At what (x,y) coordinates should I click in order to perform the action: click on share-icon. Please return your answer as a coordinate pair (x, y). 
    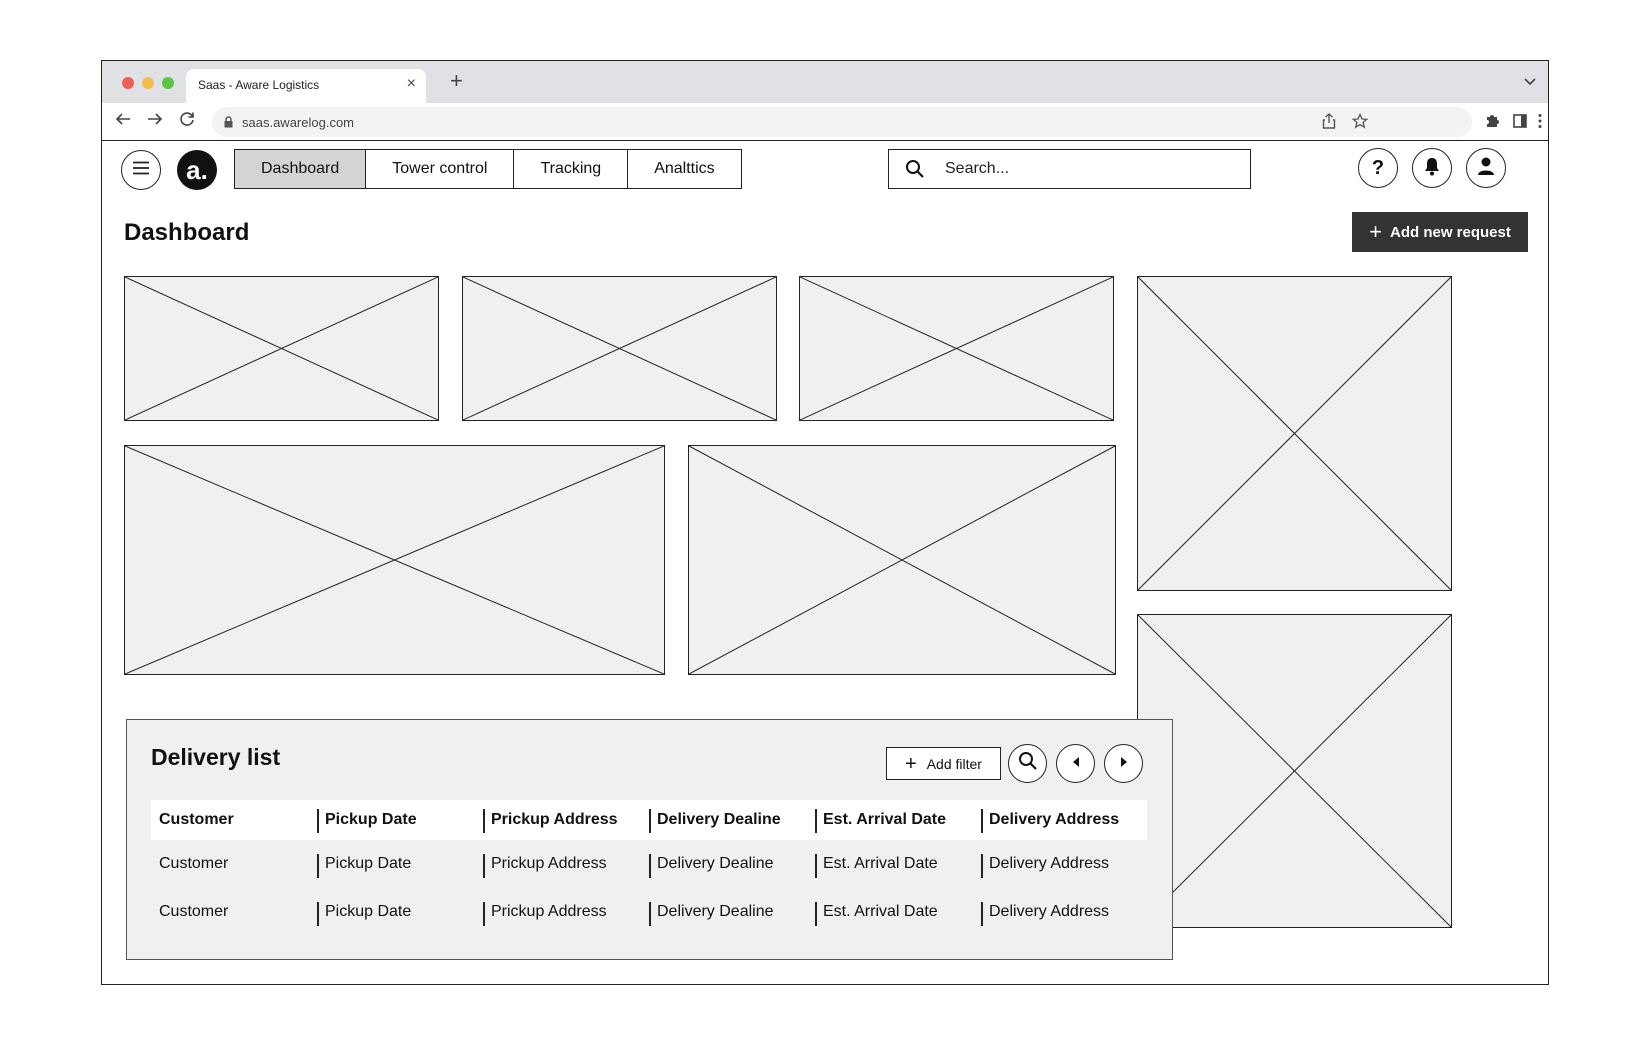
    Looking at the image, I should click on (1329, 123).